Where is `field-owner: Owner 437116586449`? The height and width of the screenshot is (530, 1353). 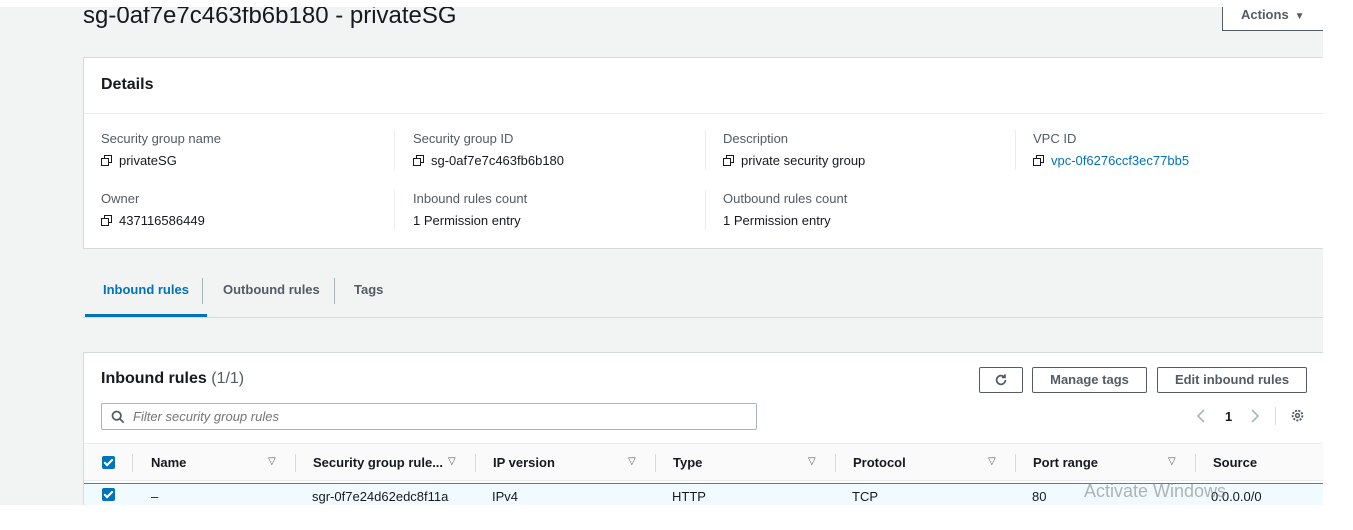 field-owner: Owner 437116586449 is located at coordinates (153, 209).